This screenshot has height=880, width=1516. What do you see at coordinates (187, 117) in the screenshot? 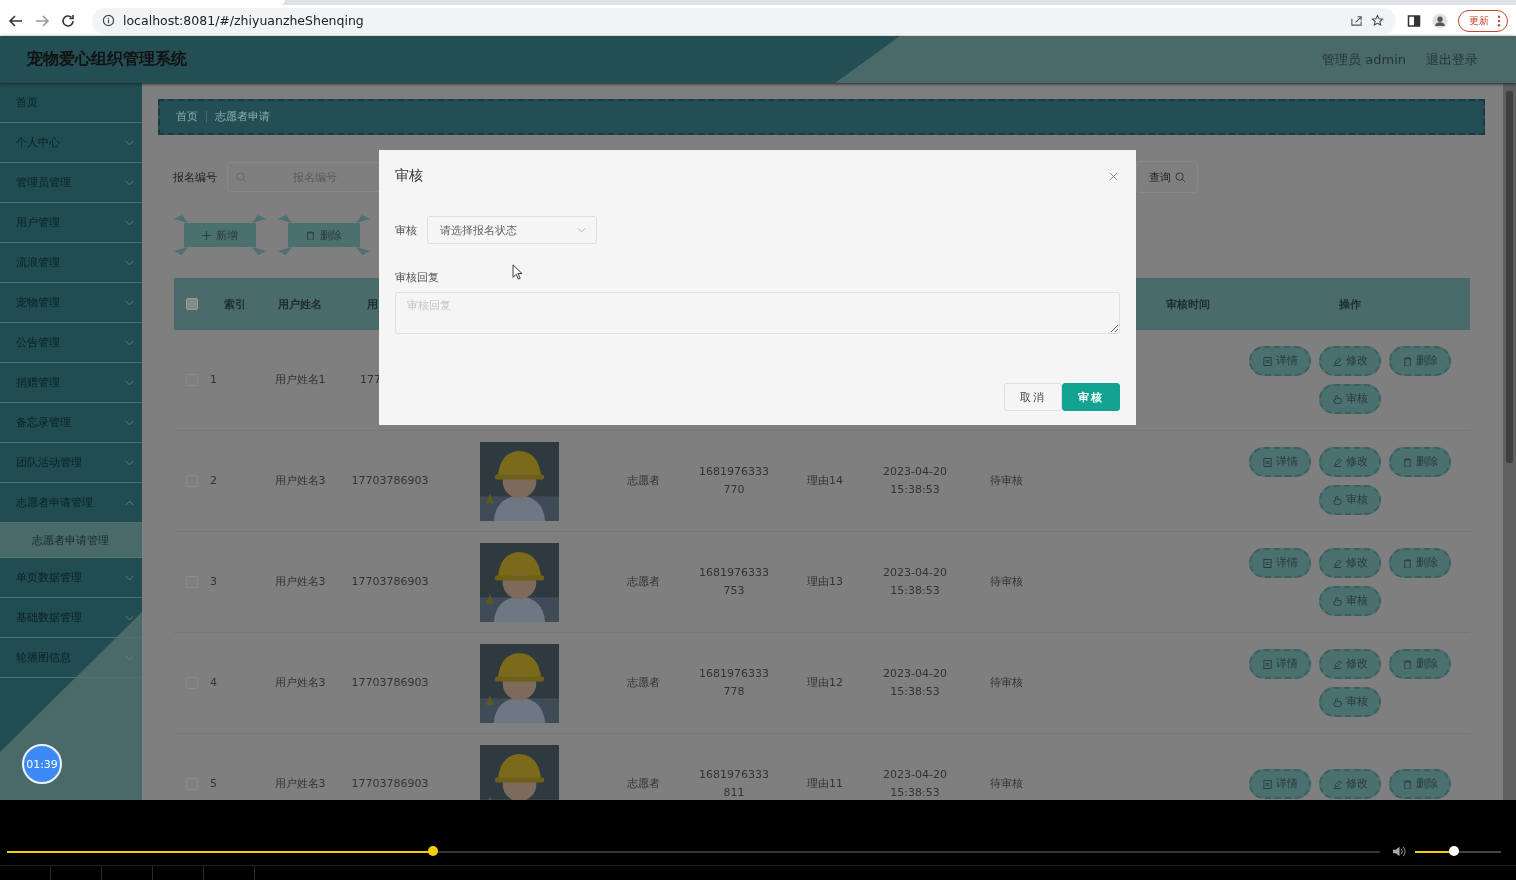
I see `breadcrumb-link: 首页` at bounding box center [187, 117].